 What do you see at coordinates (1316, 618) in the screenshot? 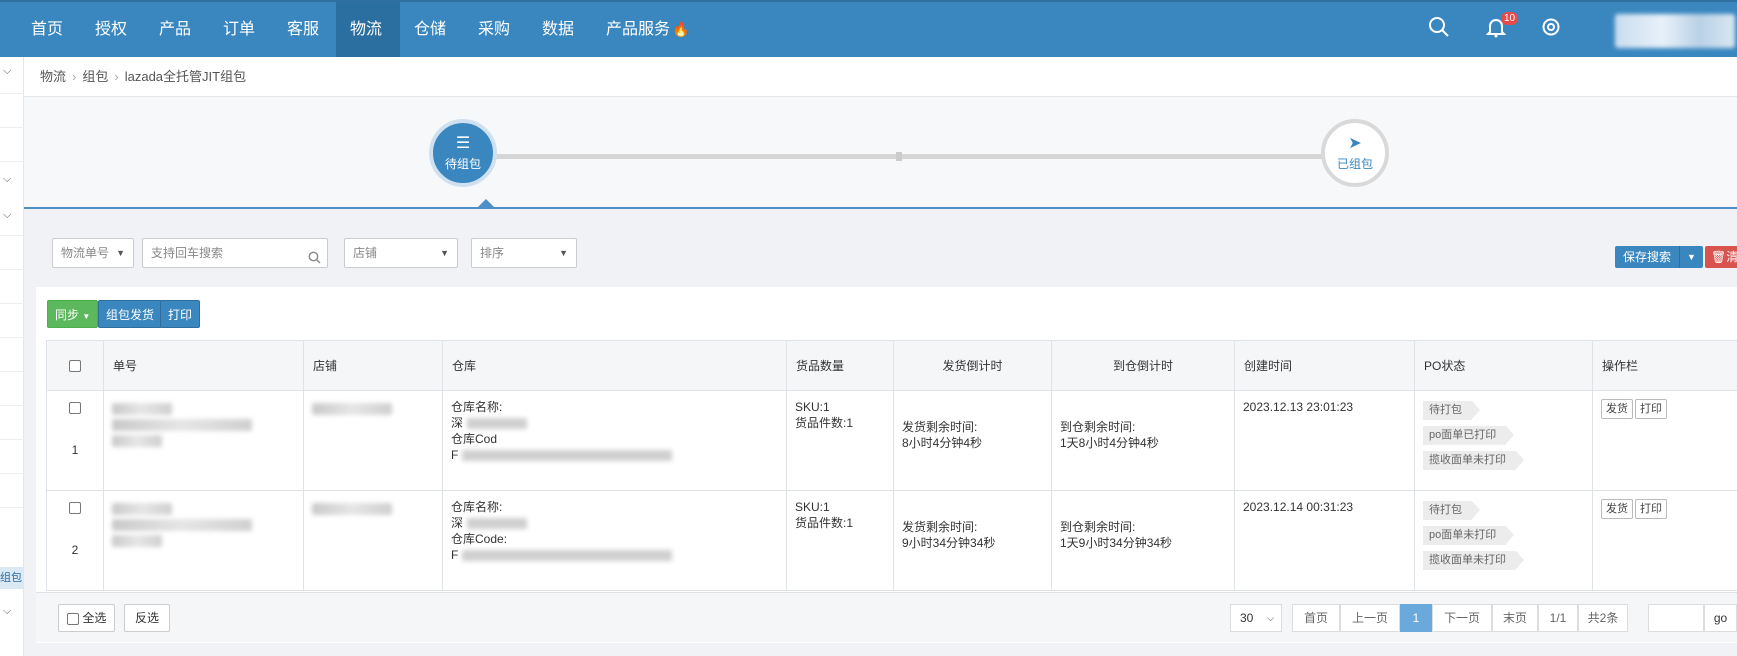
I see `first-page-button: 首页` at bounding box center [1316, 618].